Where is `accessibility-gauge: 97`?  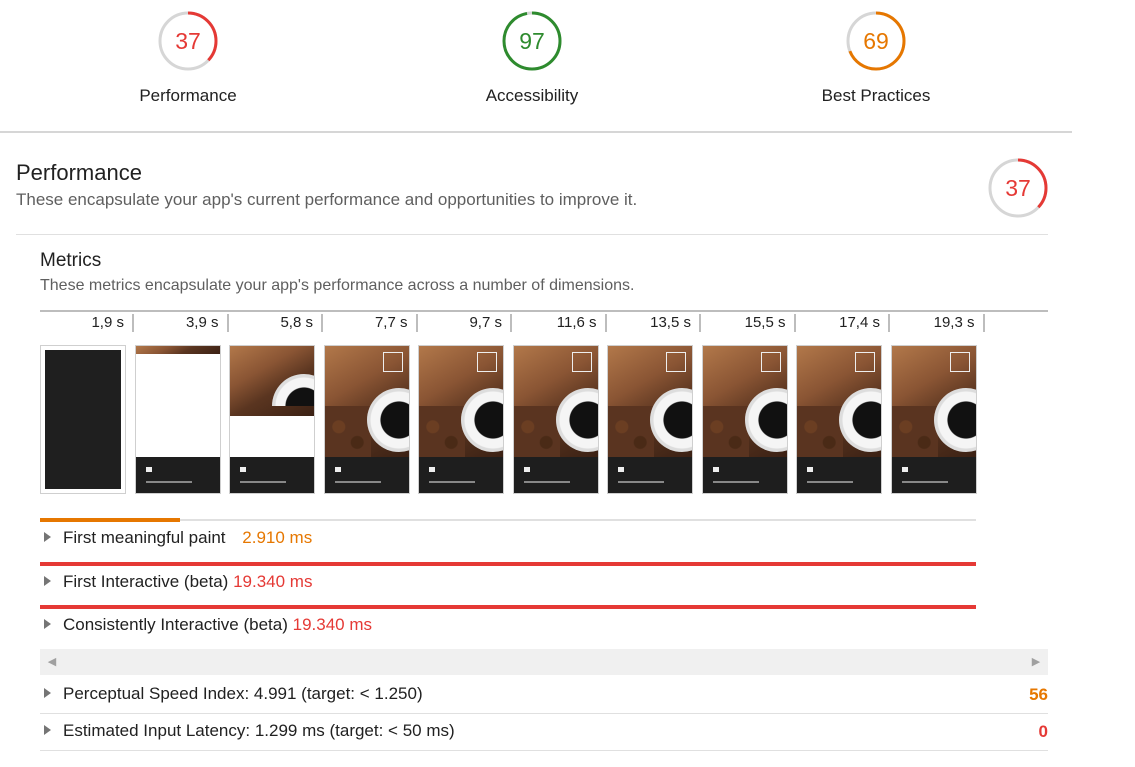
accessibility-gauge: 97 is located at coordinates (532, 41).